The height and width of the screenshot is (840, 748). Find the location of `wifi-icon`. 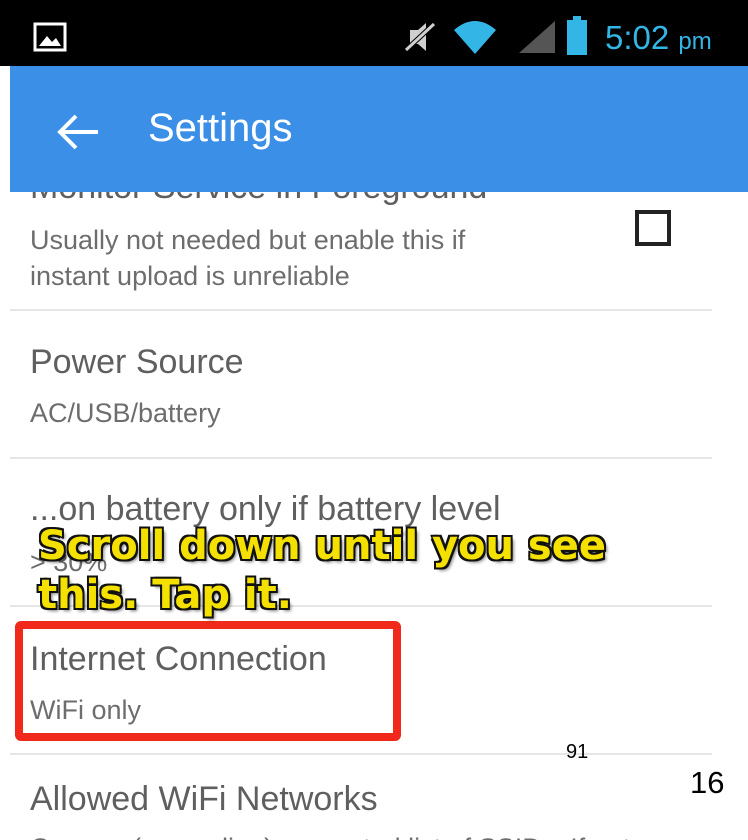

wifi-icon is located at coordinates (475, 37).